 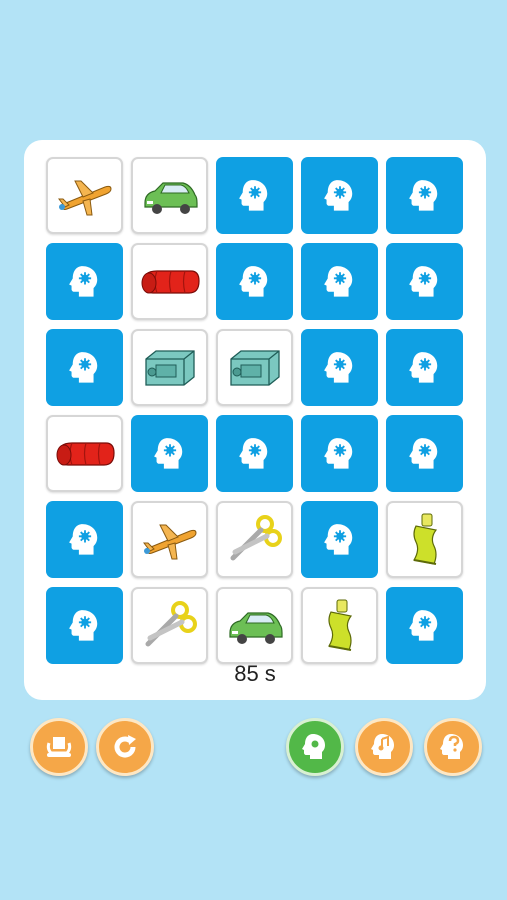 I want to click on cards-button, so click(x=59, y=747).